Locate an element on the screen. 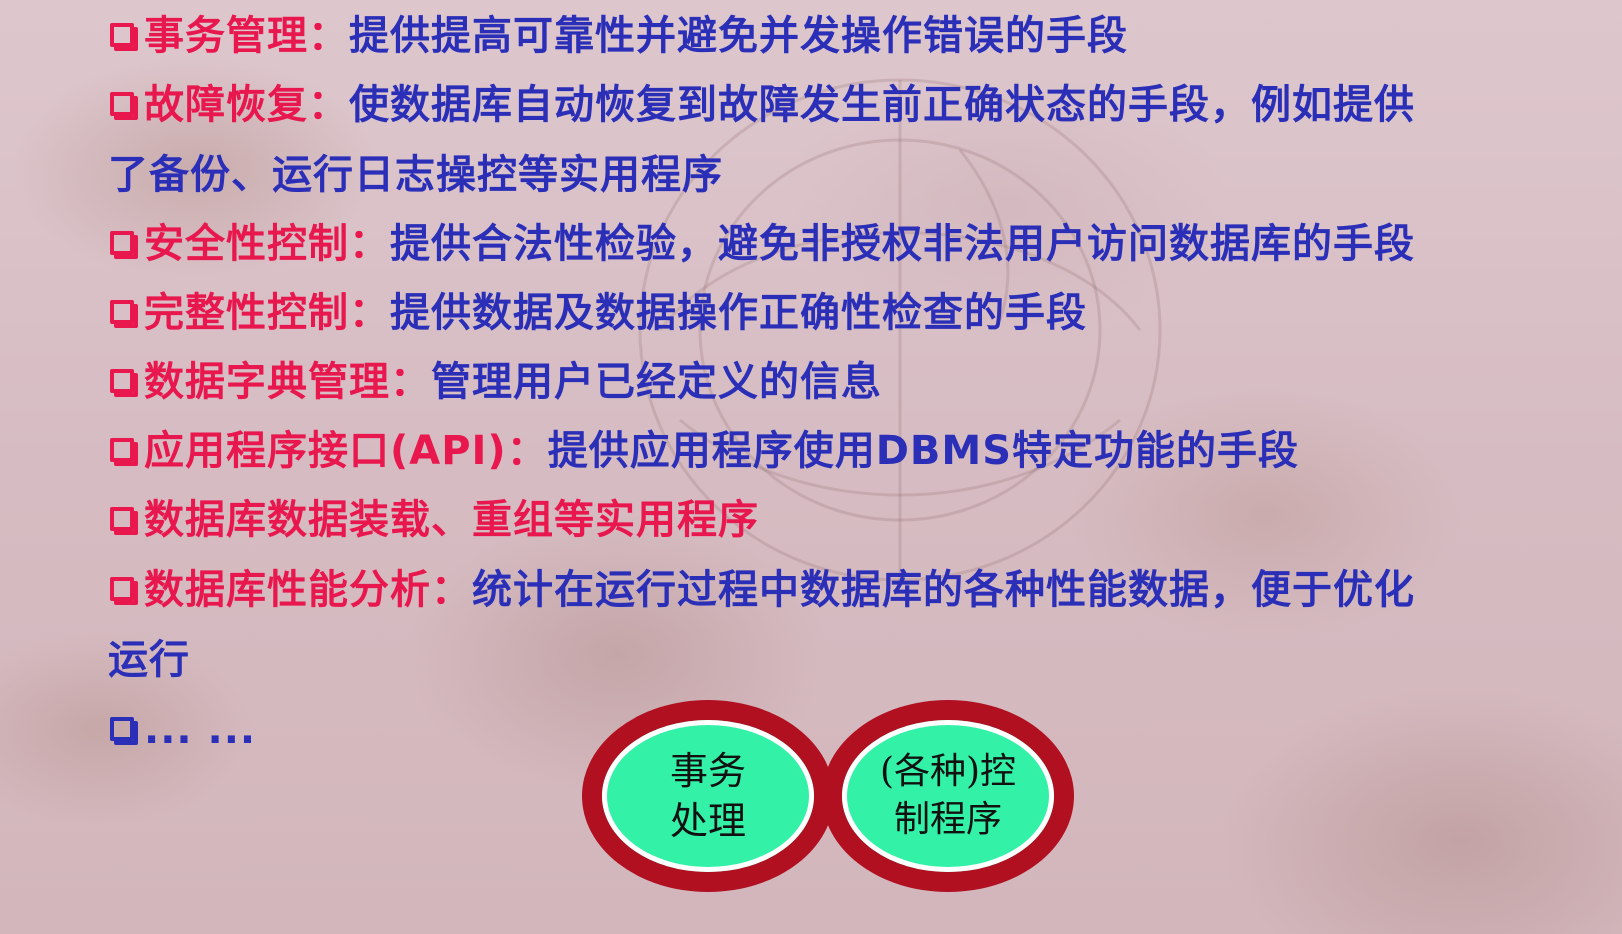  circle-label: (各种)控 制程序 is located at coordinates (948, 795).